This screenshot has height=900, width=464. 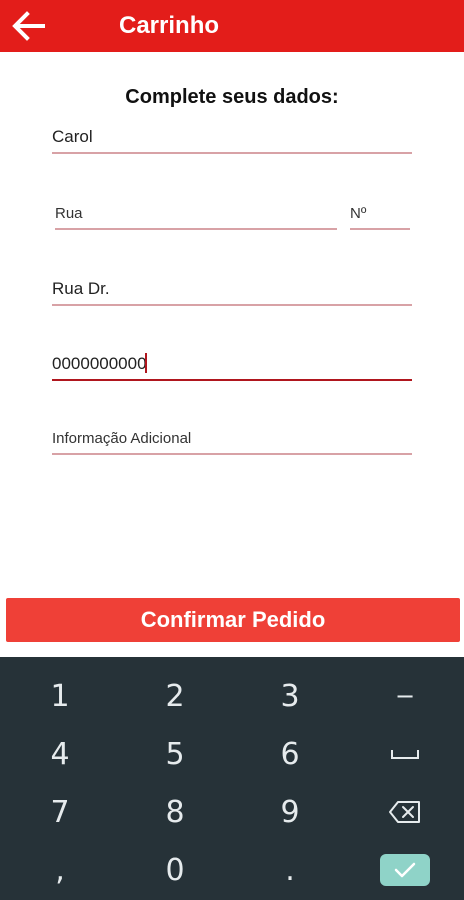 I want to click on arrow-left-icon, so click(x=28, y=26).